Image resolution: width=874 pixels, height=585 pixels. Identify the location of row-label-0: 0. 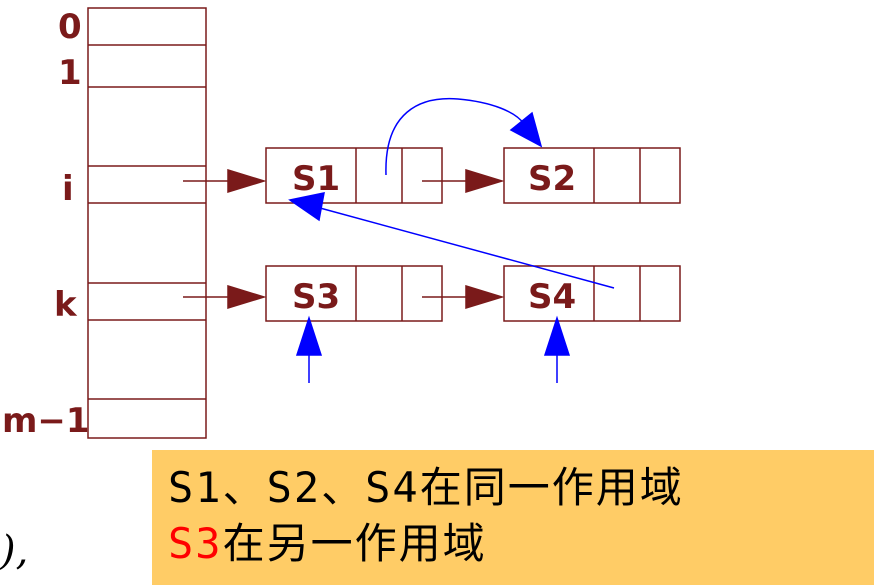
(70, 27).